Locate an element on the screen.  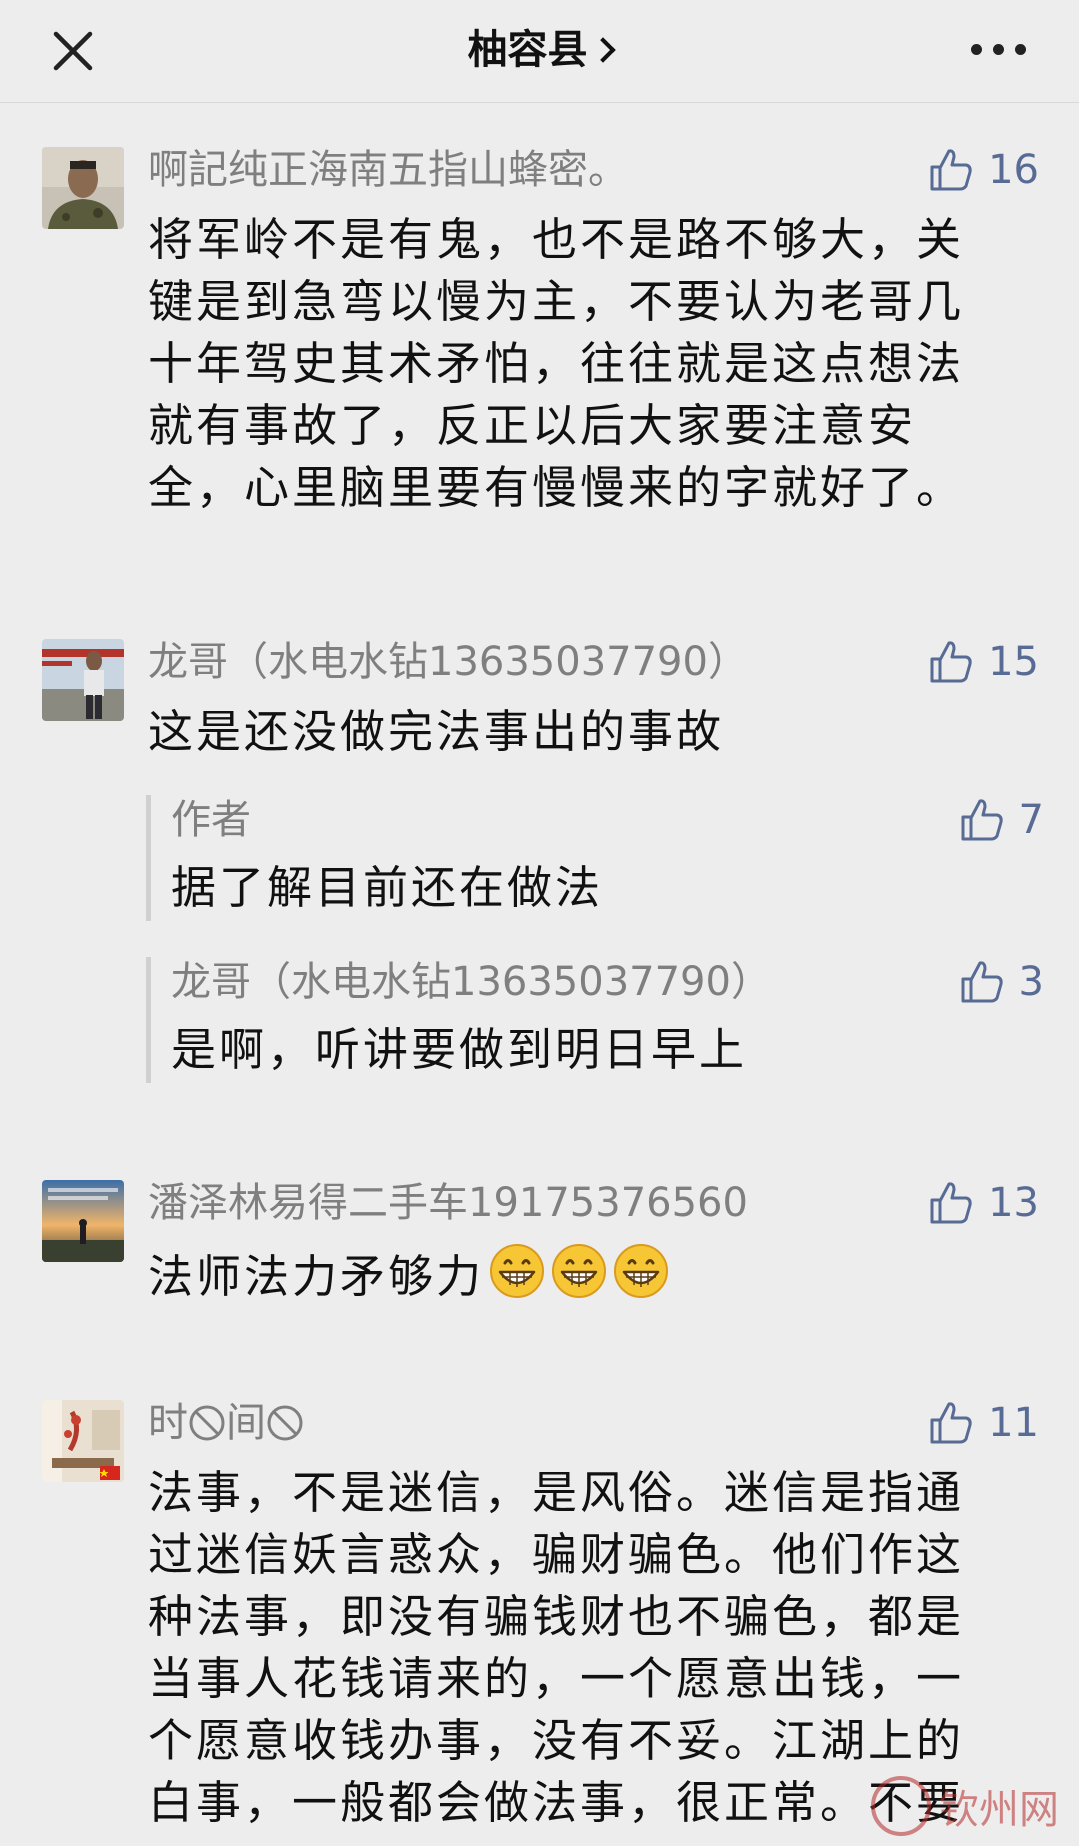
like-count: 7 is located at coordinates (1031, 820).